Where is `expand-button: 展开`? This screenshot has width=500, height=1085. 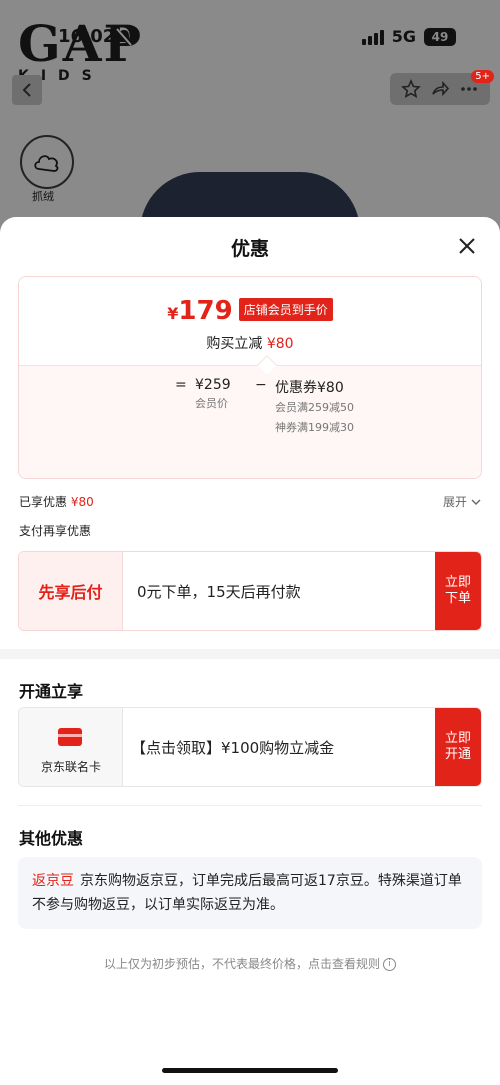
expand-button: 展开 is located at coordinates (462, 501).